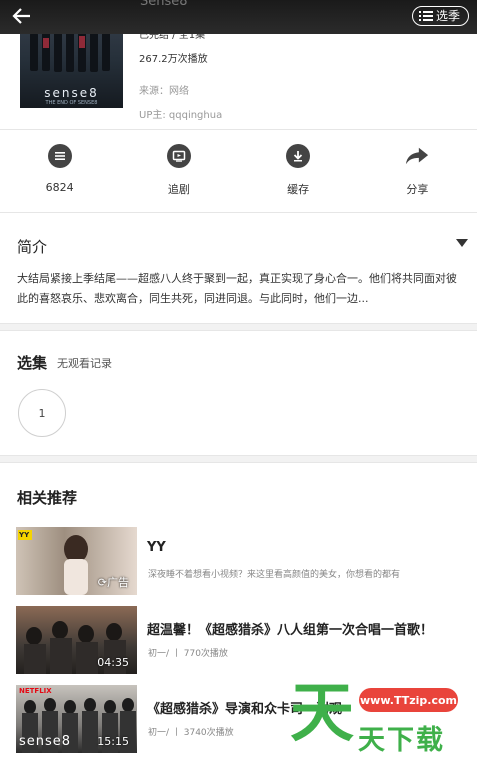 Image resolution: width=477 pixels, height=770 pixels. Describe the element at coordinates (298, 189) in the screenshot. I see `download-label: 缓存` at that location.